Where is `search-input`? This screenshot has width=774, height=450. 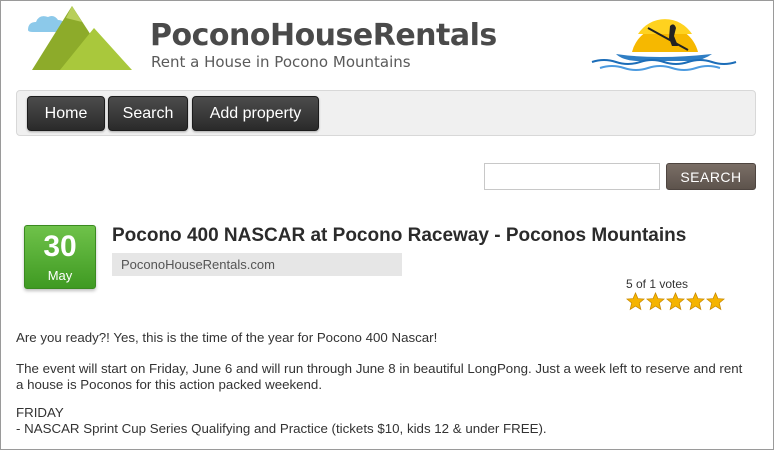
search-input is located at coordinates (572, 176).